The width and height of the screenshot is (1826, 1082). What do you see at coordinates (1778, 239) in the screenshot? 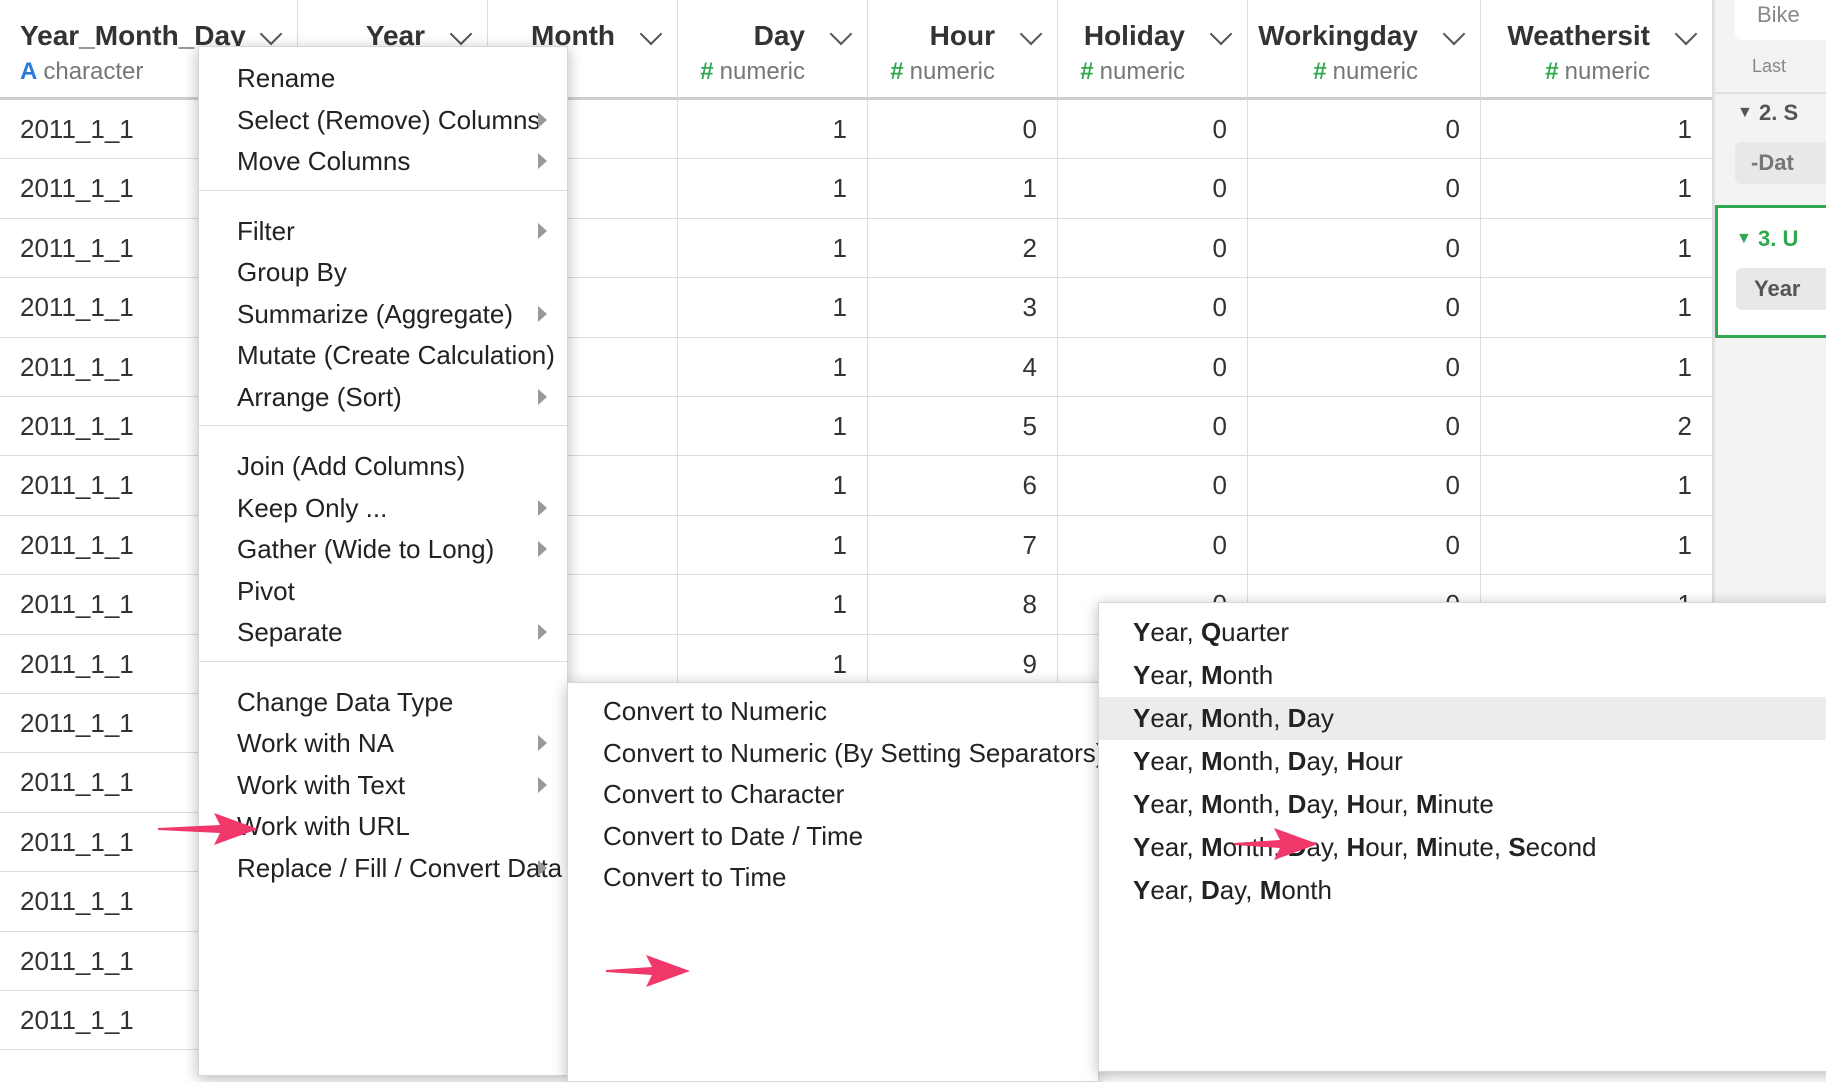
I see `step-3-title: 3. U` at bounding box center [1778, 239].